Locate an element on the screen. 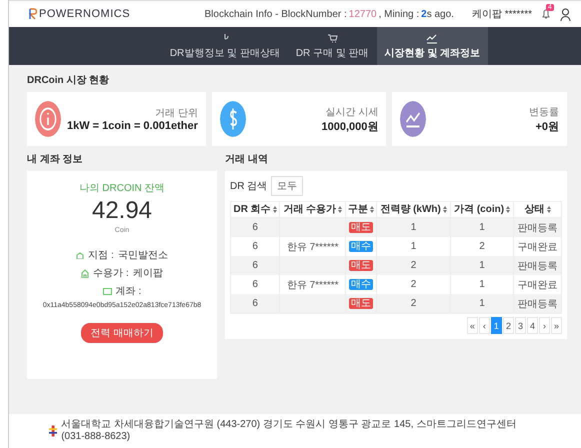 This screenshot has width=581, height=448. page-button: 3 is located at coordinates (520, 325).